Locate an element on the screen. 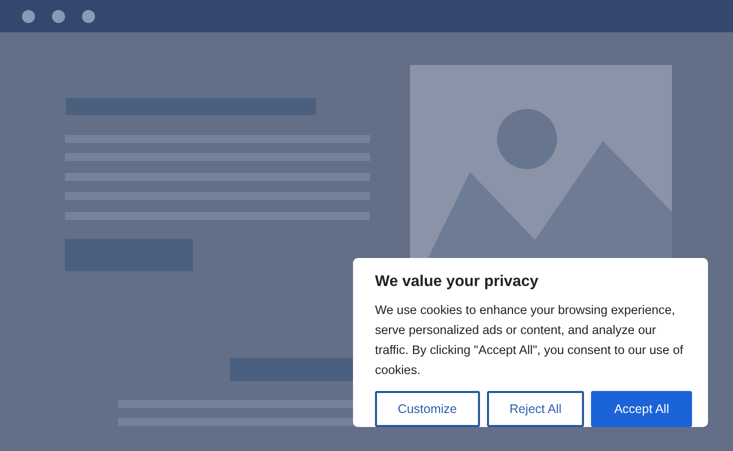 This screenshot has width=733, height=451. option-button: Customize is located at coordinates (427, 409).